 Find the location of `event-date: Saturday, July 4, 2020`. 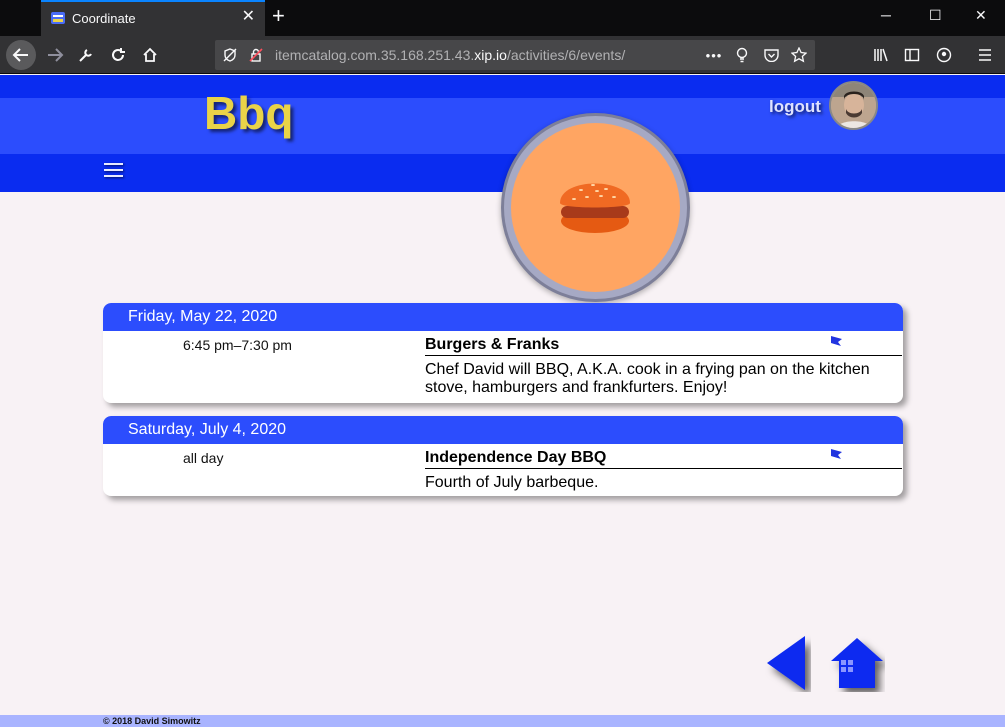

event-date: Saturday, July 4, 2020 is located at coordinates (503, 430).